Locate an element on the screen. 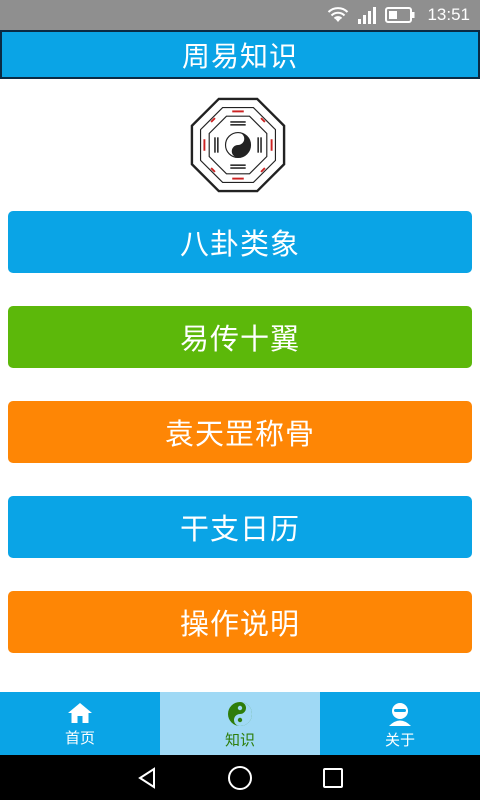  tab-label: 知识 is located at coordinates (239, 740).